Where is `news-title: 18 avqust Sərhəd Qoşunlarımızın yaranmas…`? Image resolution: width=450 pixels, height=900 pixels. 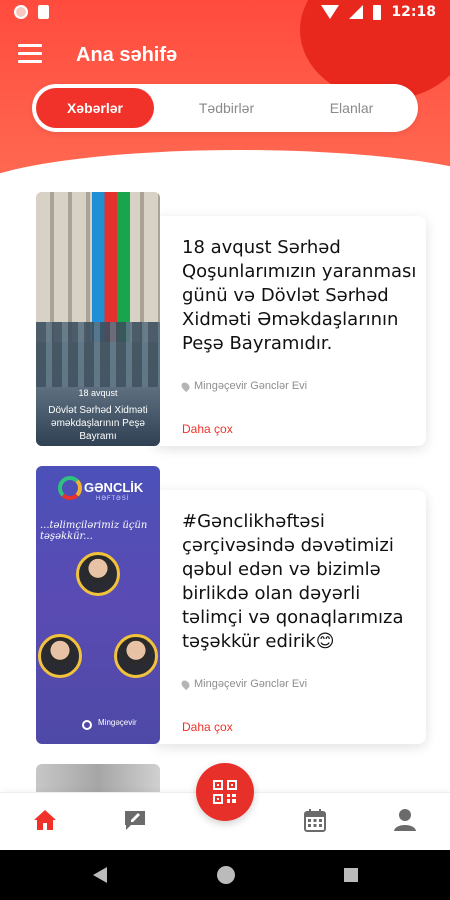 news-title: 18 avqust Sərhəd Qoşunlarımızın yaranmas… is located at coordinates (300, 296).